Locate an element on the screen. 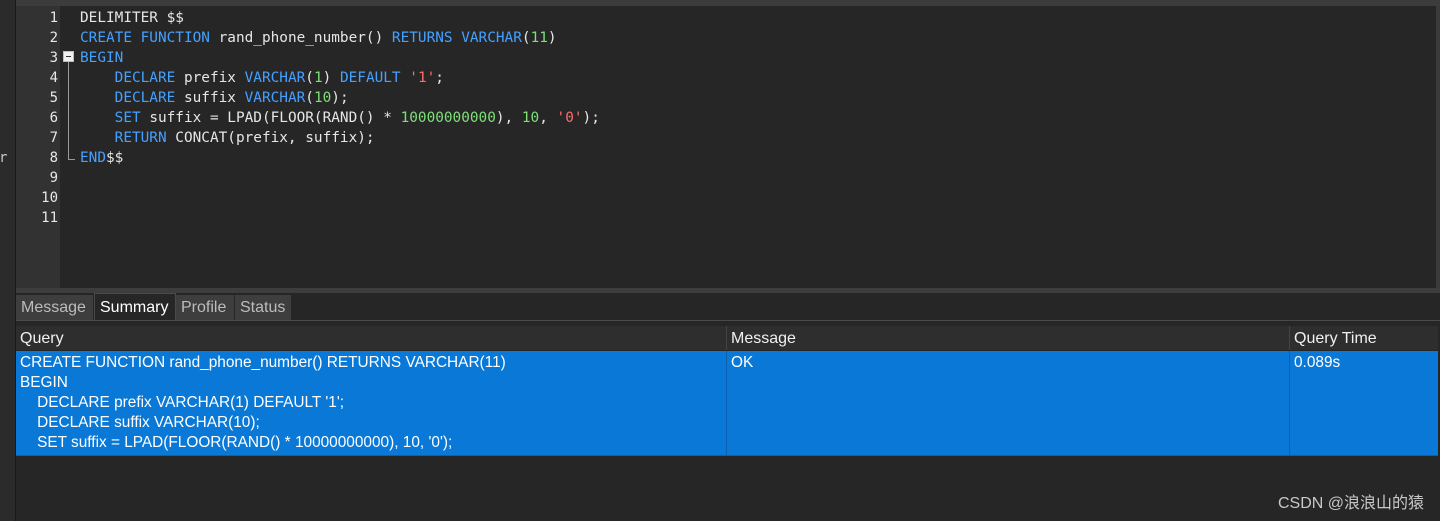 The width and height of the screenshot is (1440, 521). fold-guide-end is located at coordinates (71, 159).